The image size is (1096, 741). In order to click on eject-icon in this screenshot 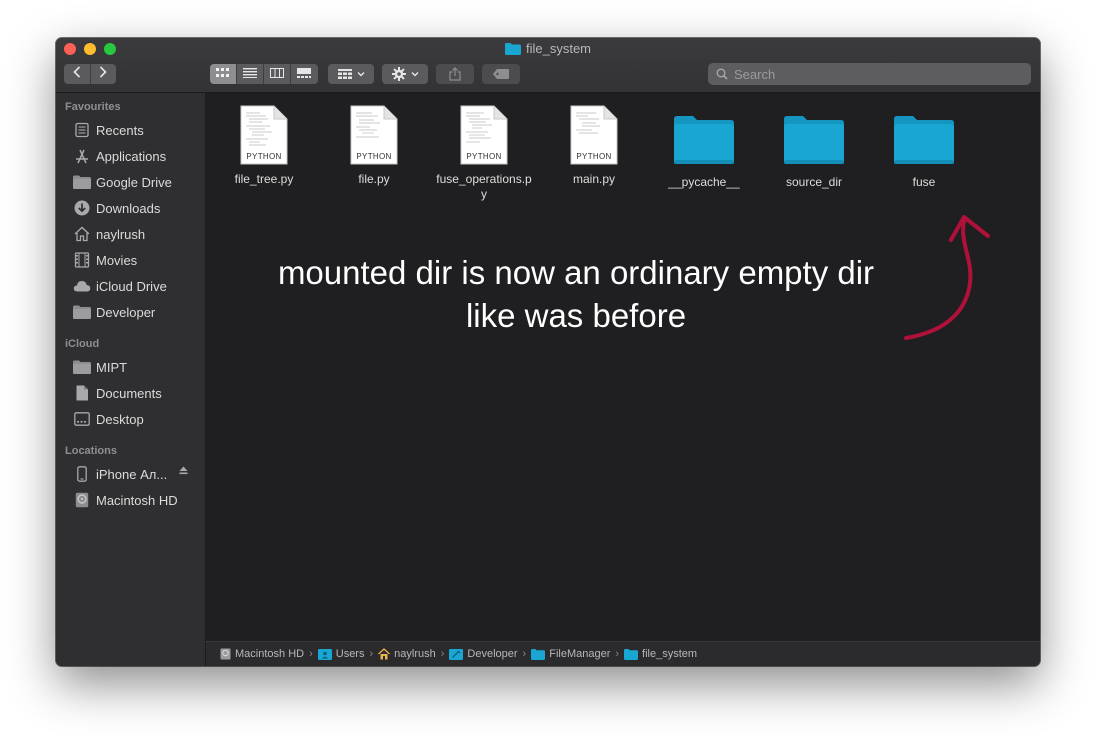, I will do `click(183, 472)`.